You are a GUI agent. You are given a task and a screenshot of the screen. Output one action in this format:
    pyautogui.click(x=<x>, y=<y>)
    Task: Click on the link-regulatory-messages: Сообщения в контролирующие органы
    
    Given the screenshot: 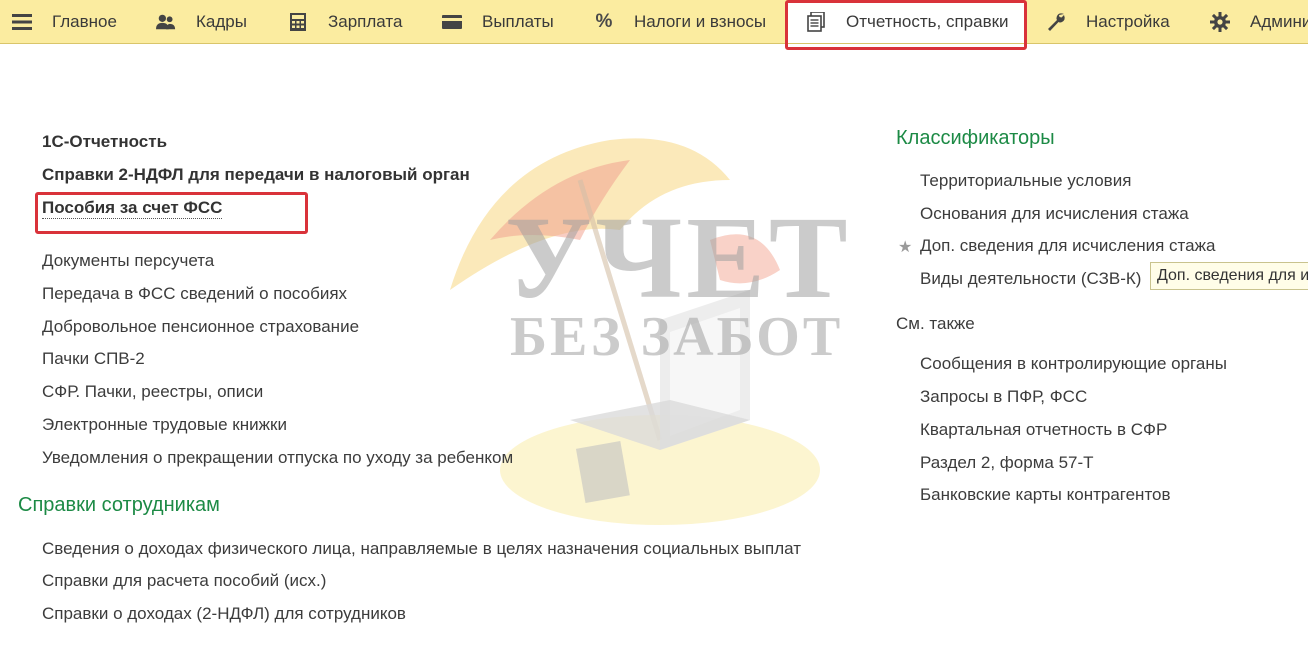 What is the action you would take?
    pyautogui.click(x=1073, y=364)
    